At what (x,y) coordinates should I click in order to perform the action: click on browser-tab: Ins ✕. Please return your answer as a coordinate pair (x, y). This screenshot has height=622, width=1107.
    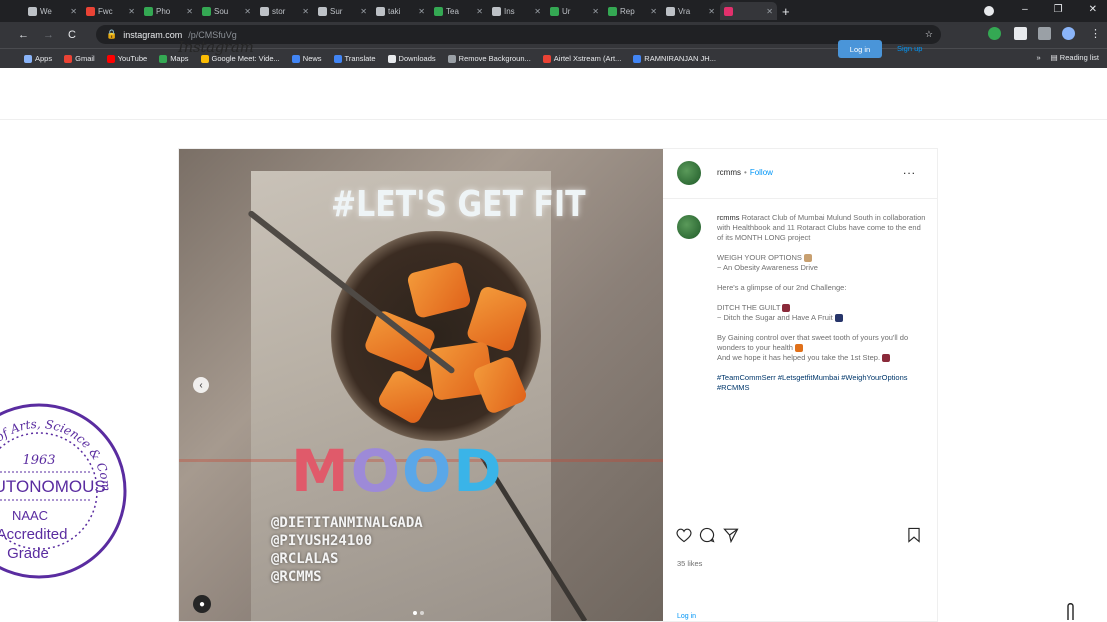
    Looking at the image, I should click on (516, 11).